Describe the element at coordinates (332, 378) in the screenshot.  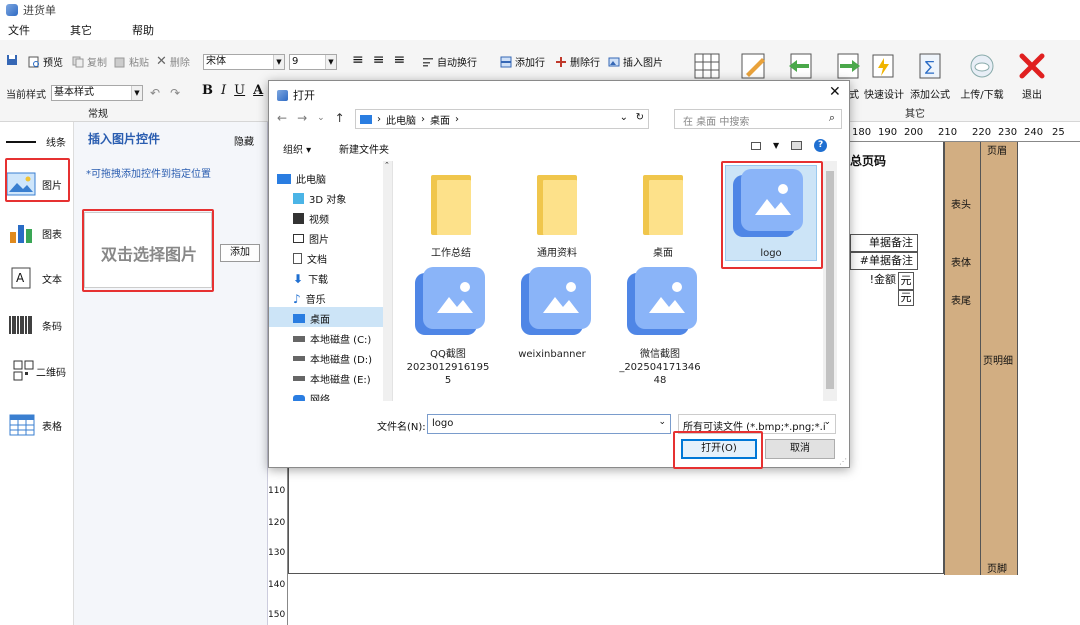
I see `nav-item-drive-e: 本地磁盘 (E:)` at that location.